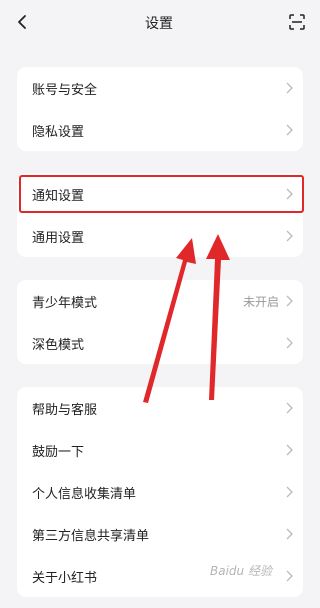  What do you see at coordinates (241, 571) in the screenshot?
I see `watermark: Baidu 经验` at bounding box center [241, 571].